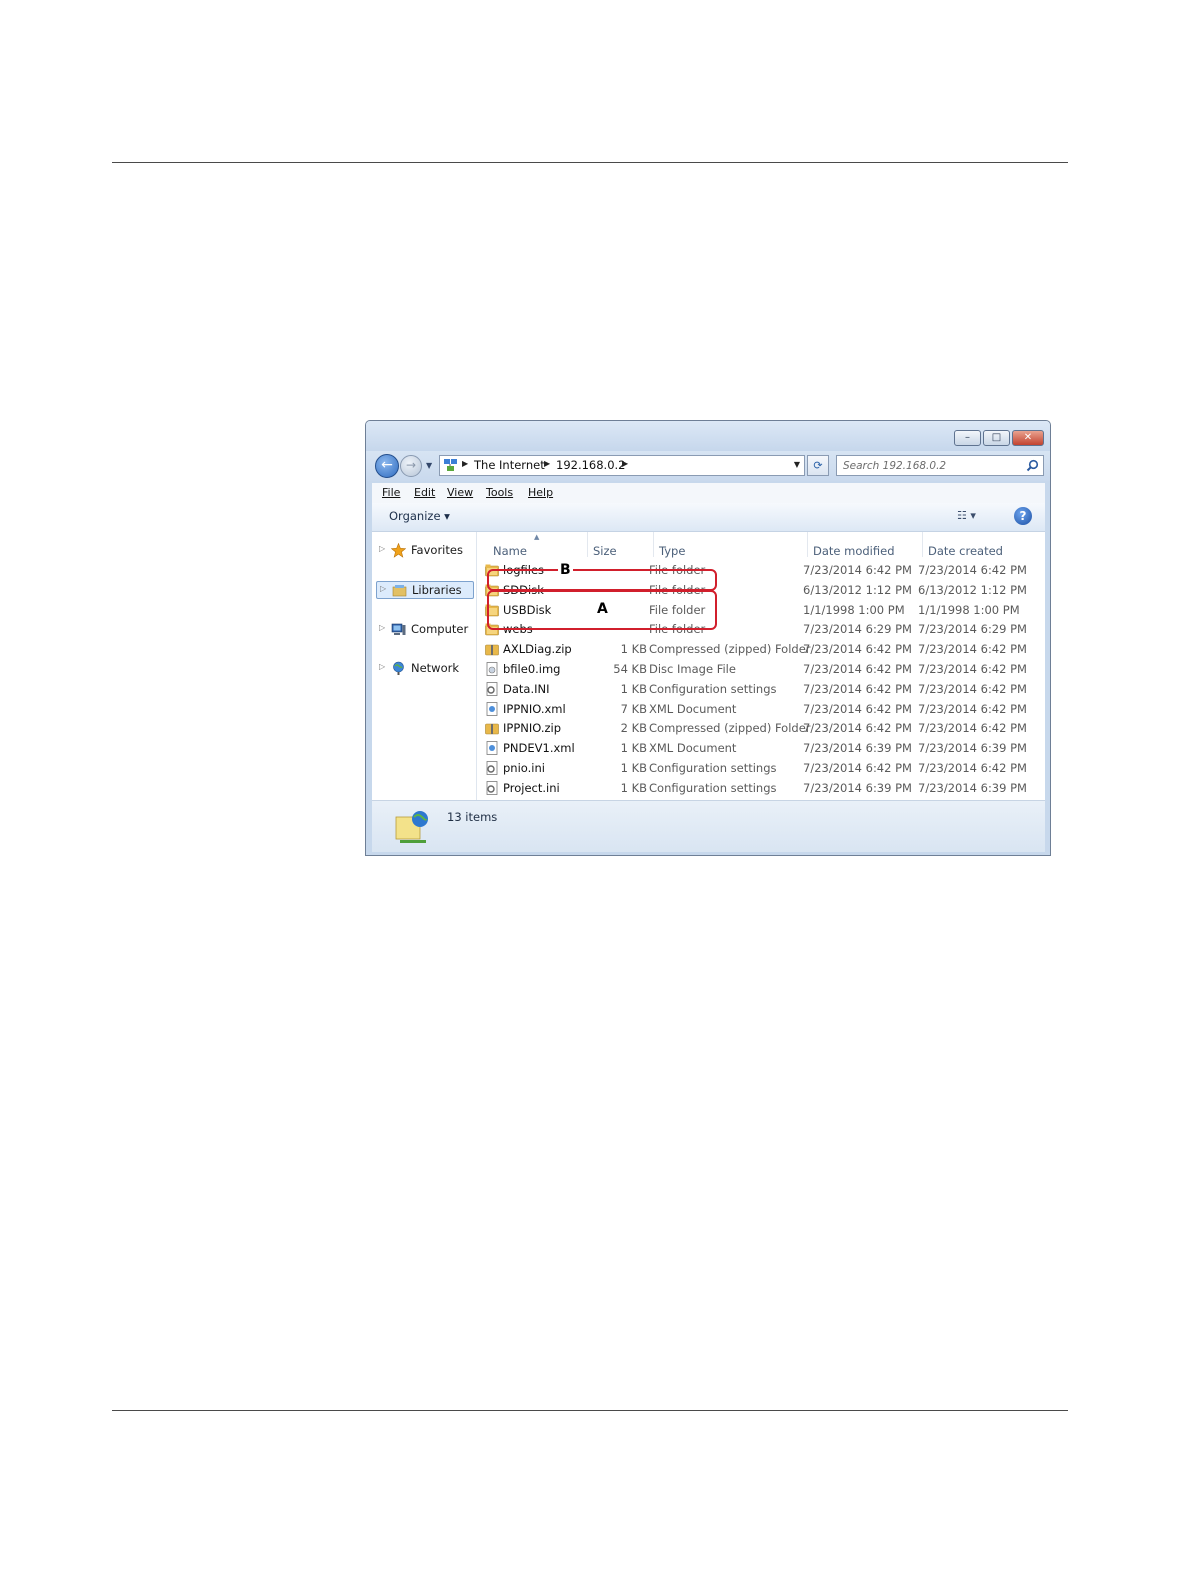  Describe the element at coordinates (605, 551) in the screenshot. I see `column-header-size: Size` at that location.